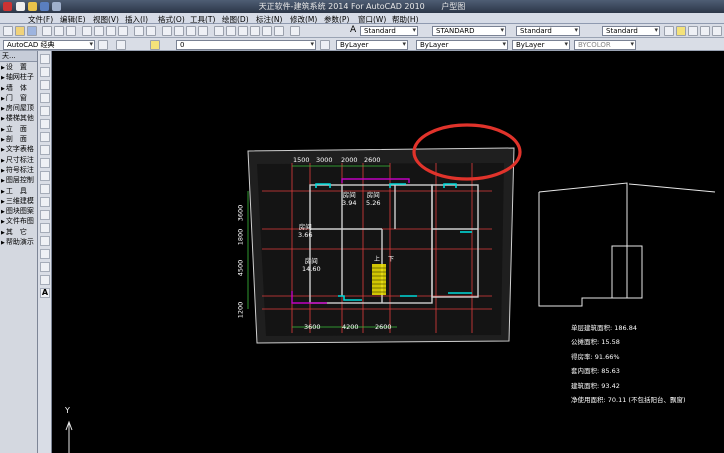 This screenshot has width=724, height=453. What do you see at coordinates (717, 31) in the screenshot?
I see `layer-prev-icon` at bounding box center [717, 31].